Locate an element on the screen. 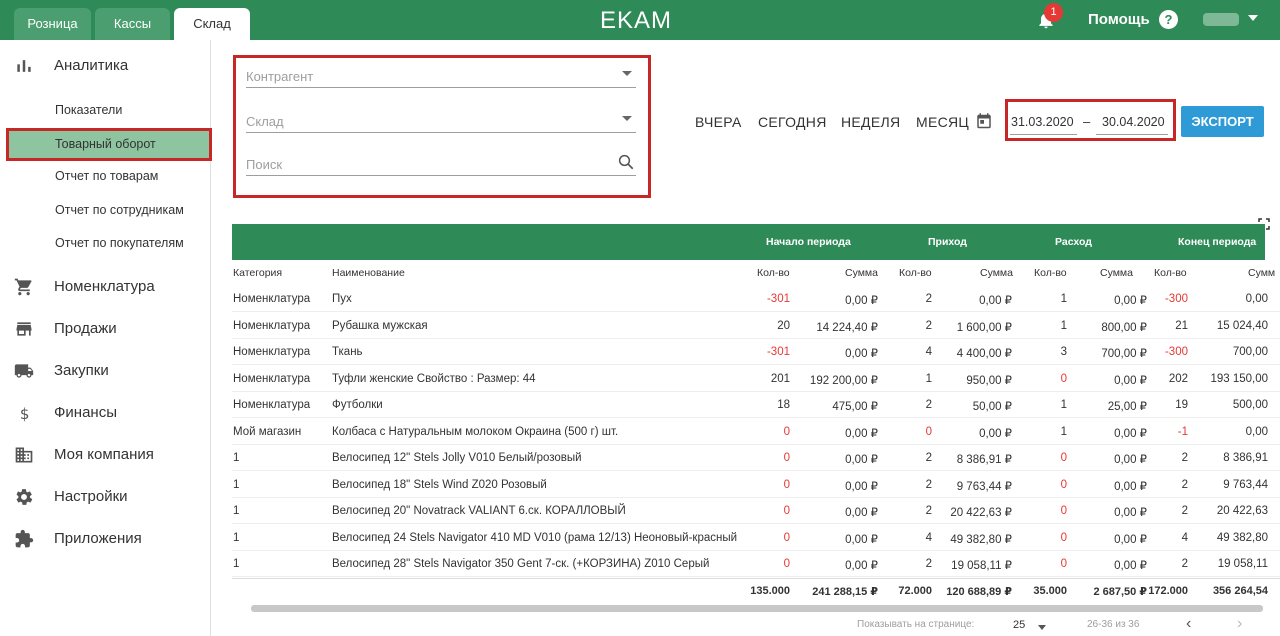 This screenshot has width=1280, height=636. sidebar-item-purchases: Закупки is located at coordinates (105, 371).